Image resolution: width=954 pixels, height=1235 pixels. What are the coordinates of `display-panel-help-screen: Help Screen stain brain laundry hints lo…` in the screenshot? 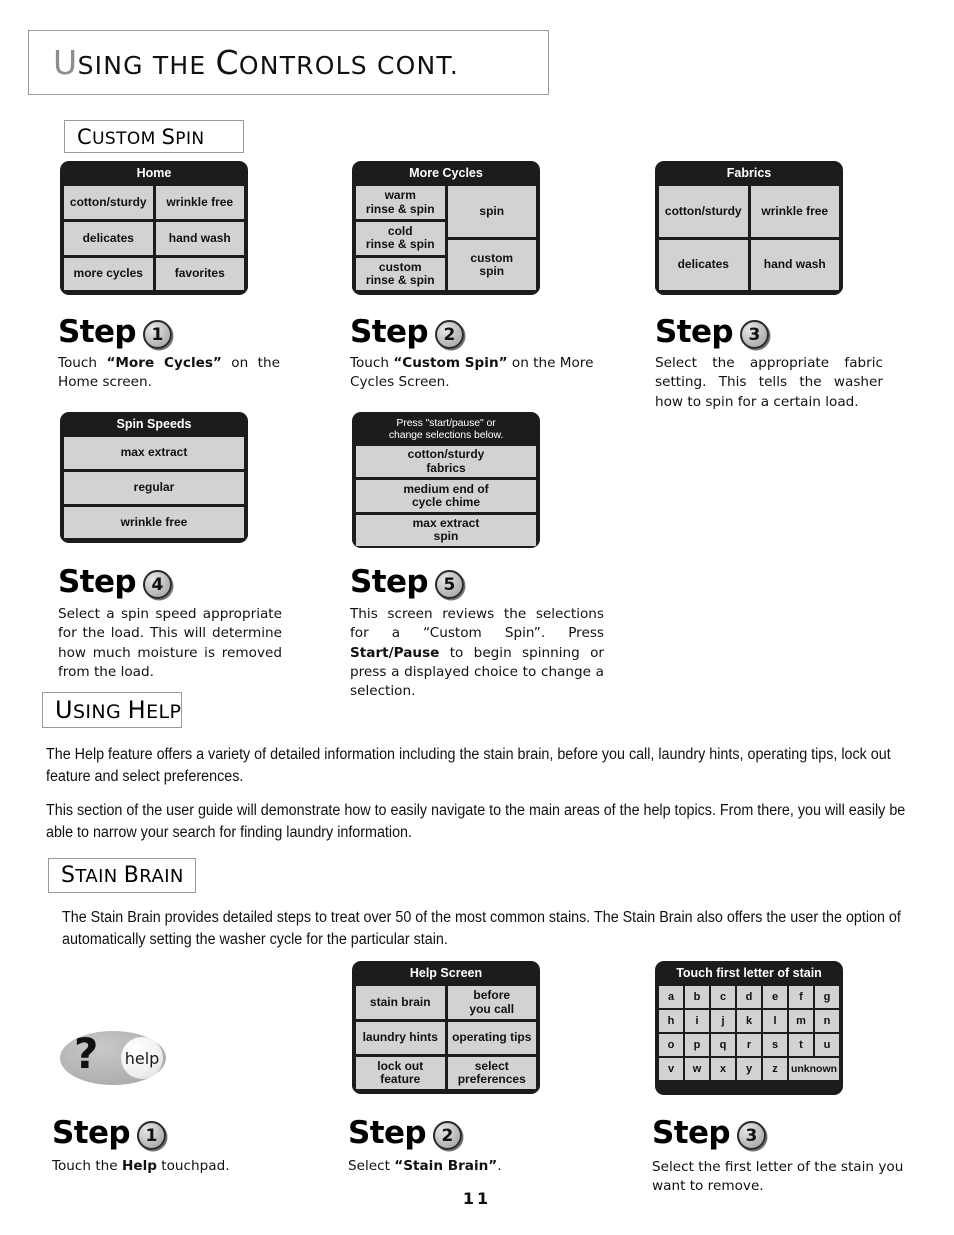 It's located at (446, 1027).